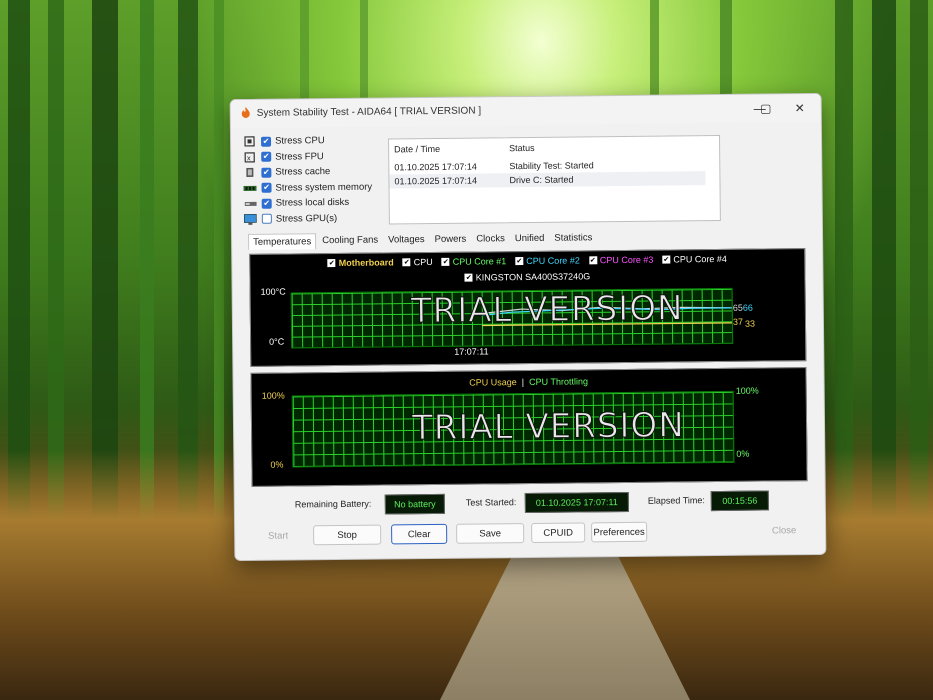 The width and height of the screenshot is (933, 700). Describe the element at coordinates (277, 341) in the screenshot. I see `temp-y-min: 0°C` at that location.